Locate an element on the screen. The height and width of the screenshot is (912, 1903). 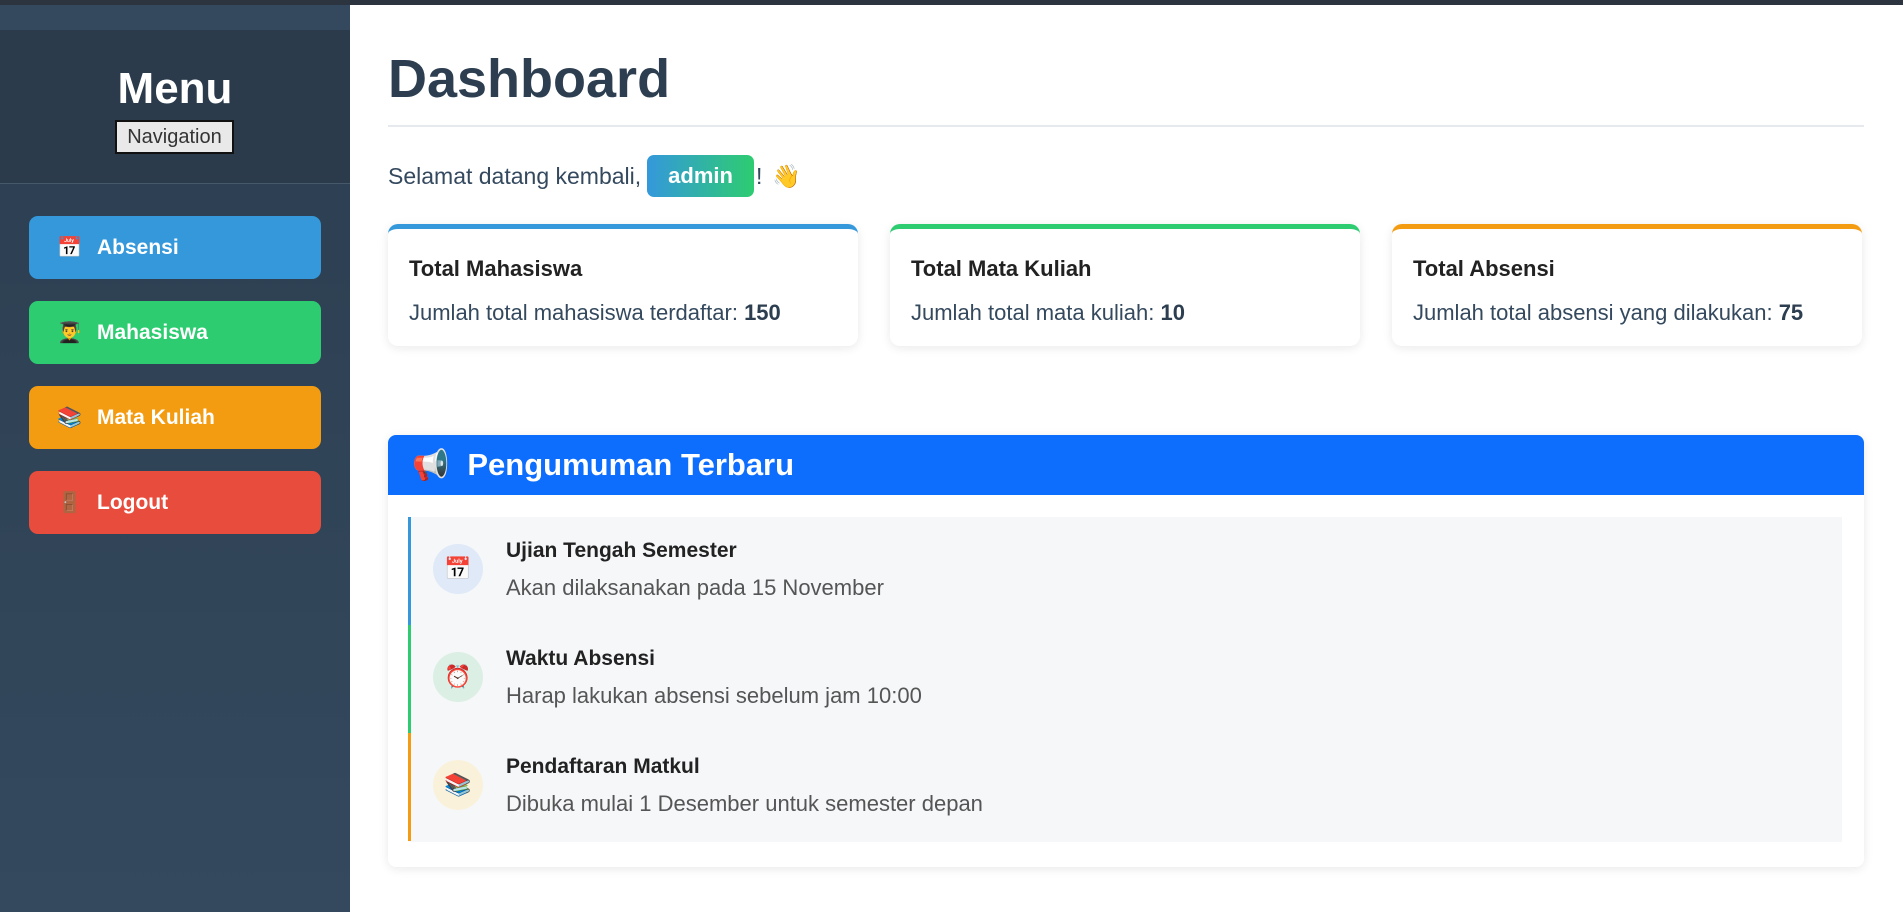
sidebar-subtitle: Navigation is located at coordinates (174, 137).